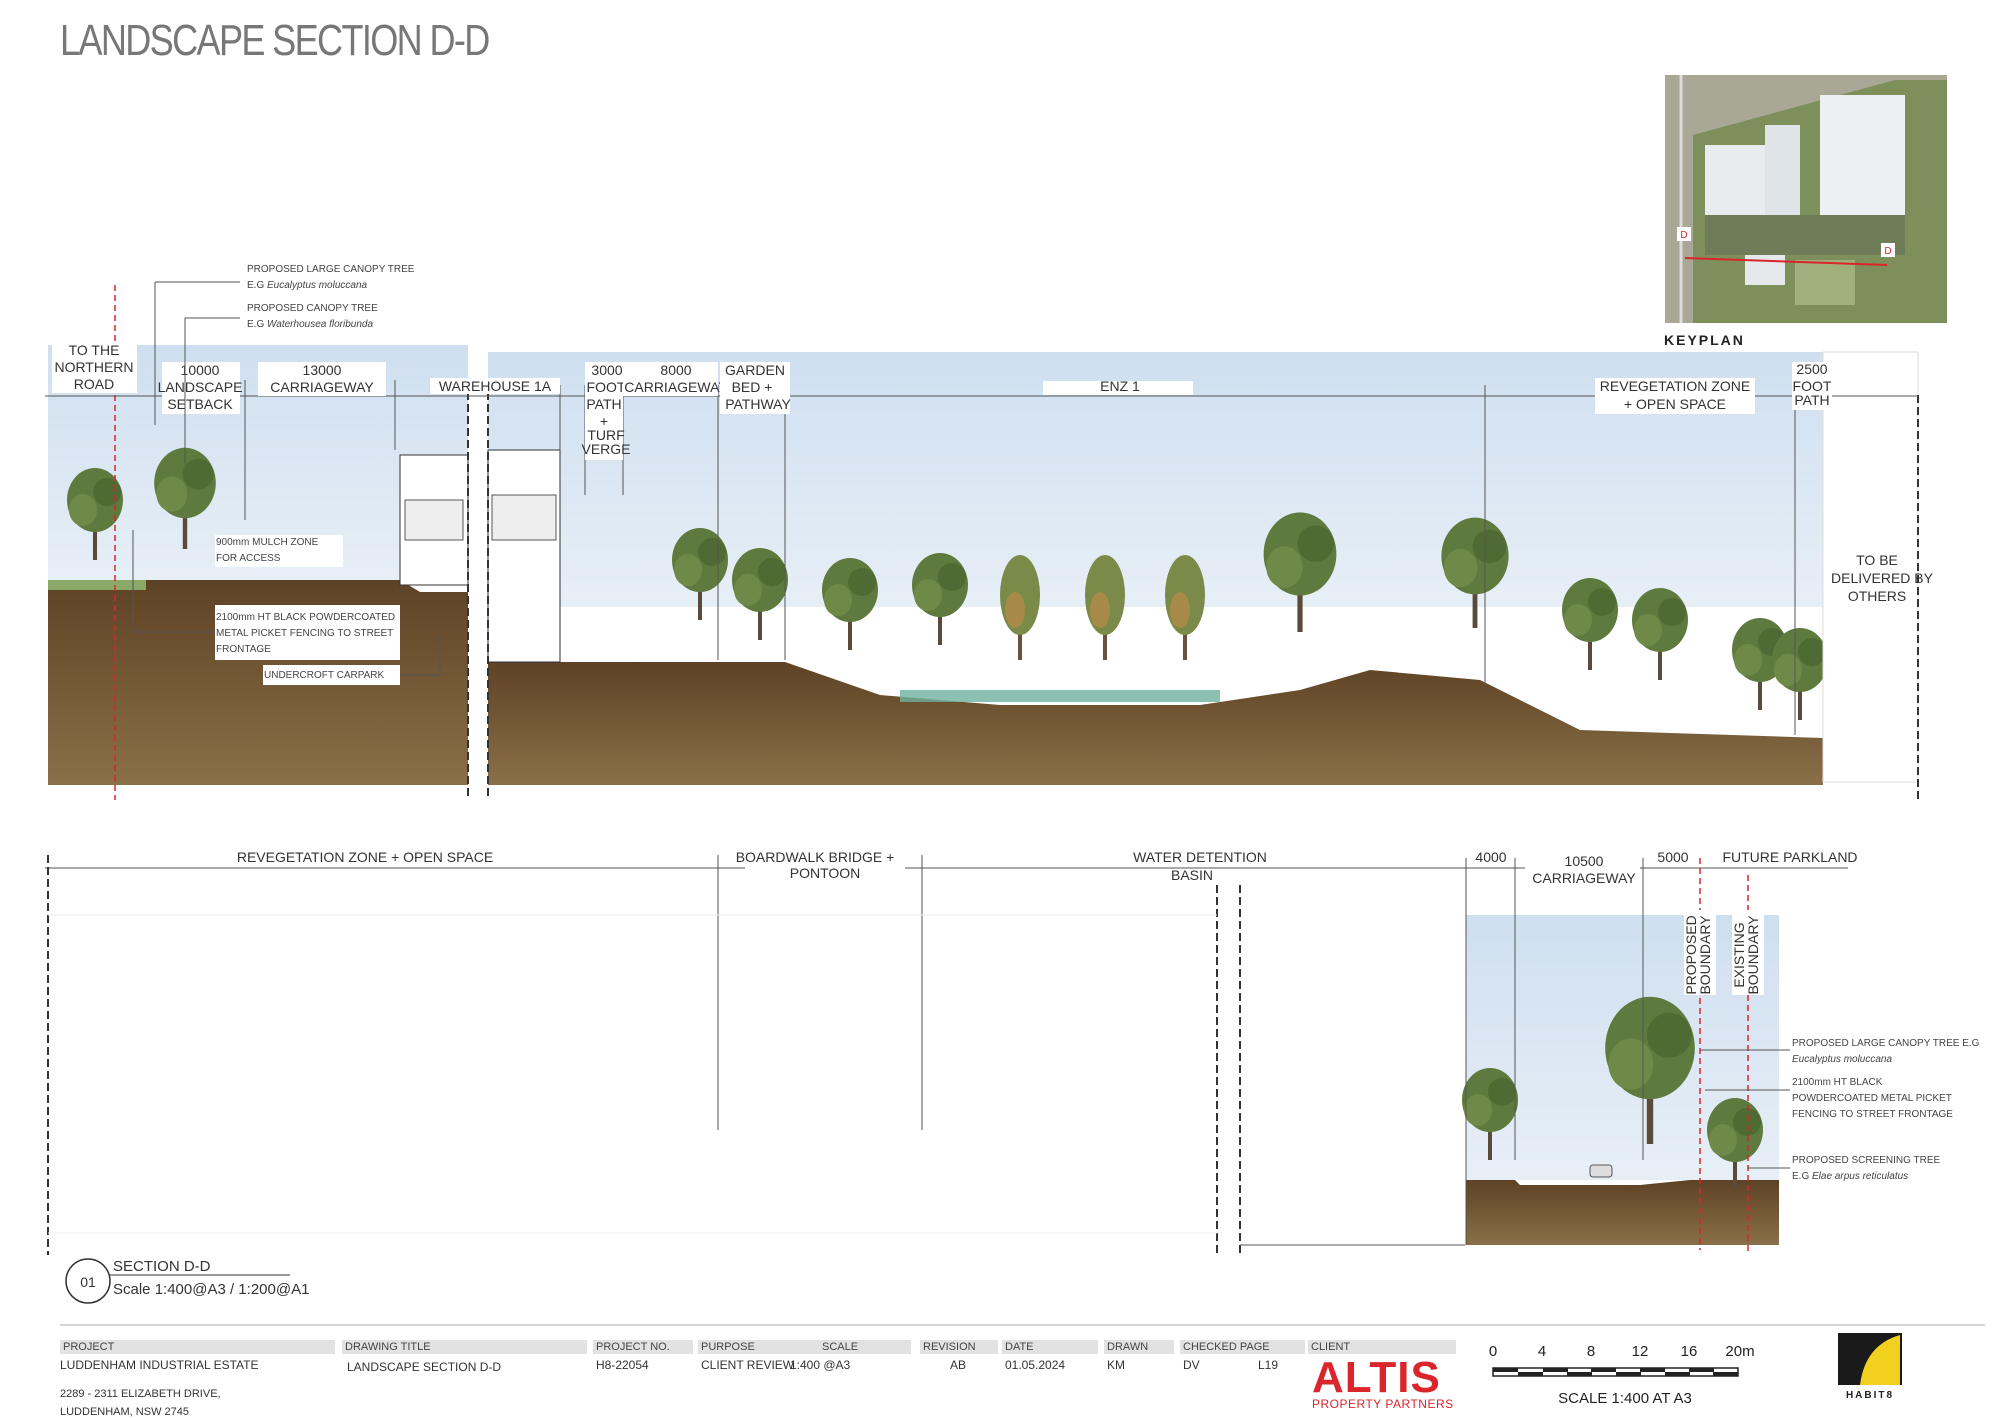  I want to click on tb-address-1: 2289 - 2311 ELIZABETH DRIVE,, so click(140, 1394).